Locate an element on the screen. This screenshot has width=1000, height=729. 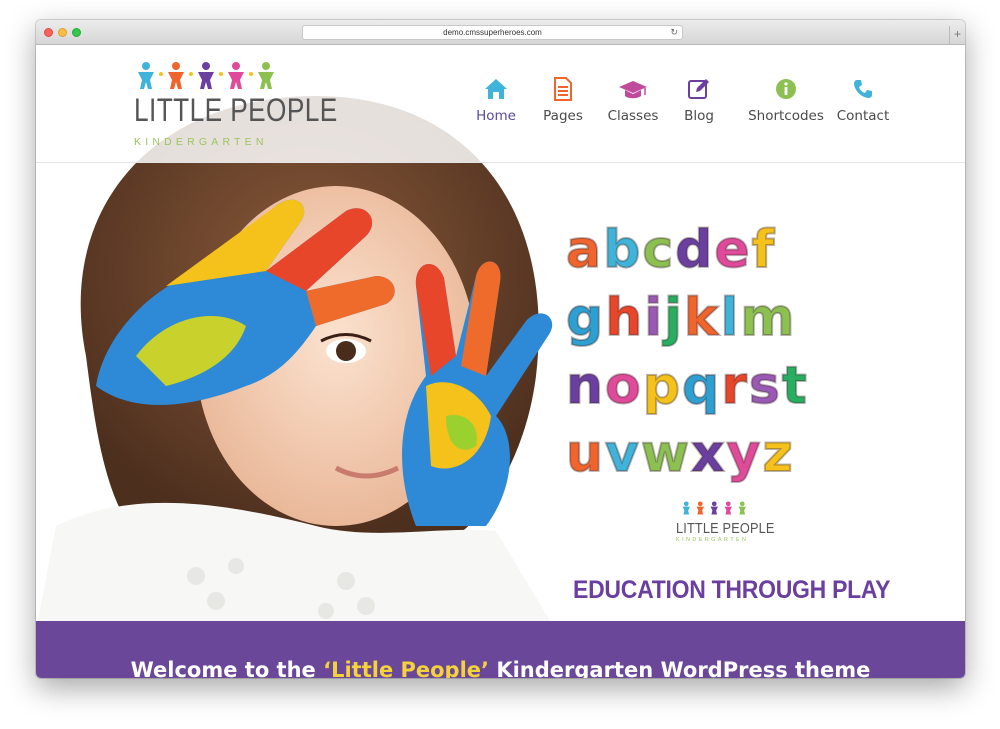
address-bar: demo.cmssuperheroes.com ↻ is located at coordinates (492, 32).